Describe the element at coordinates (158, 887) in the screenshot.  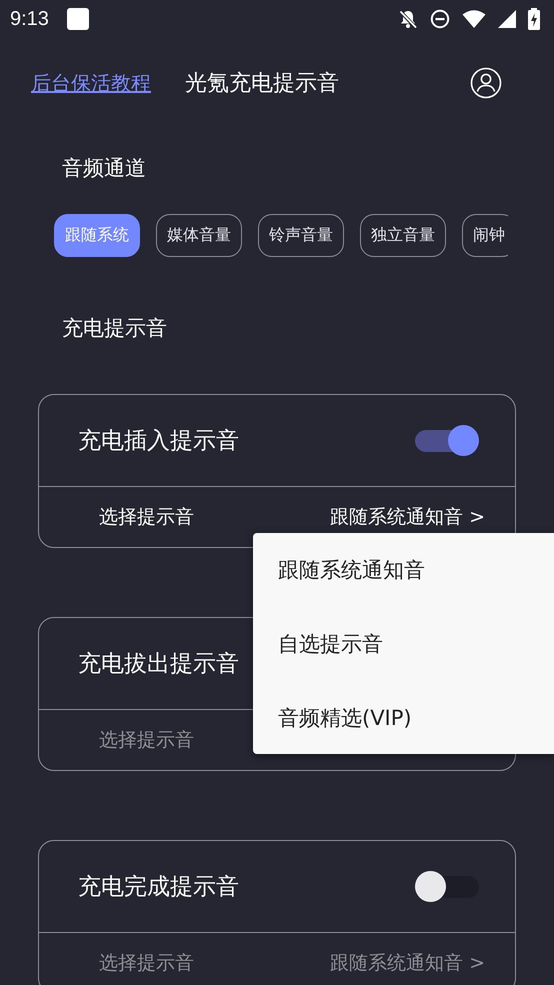
I see `card-title: 充电完成提示音` at that location.